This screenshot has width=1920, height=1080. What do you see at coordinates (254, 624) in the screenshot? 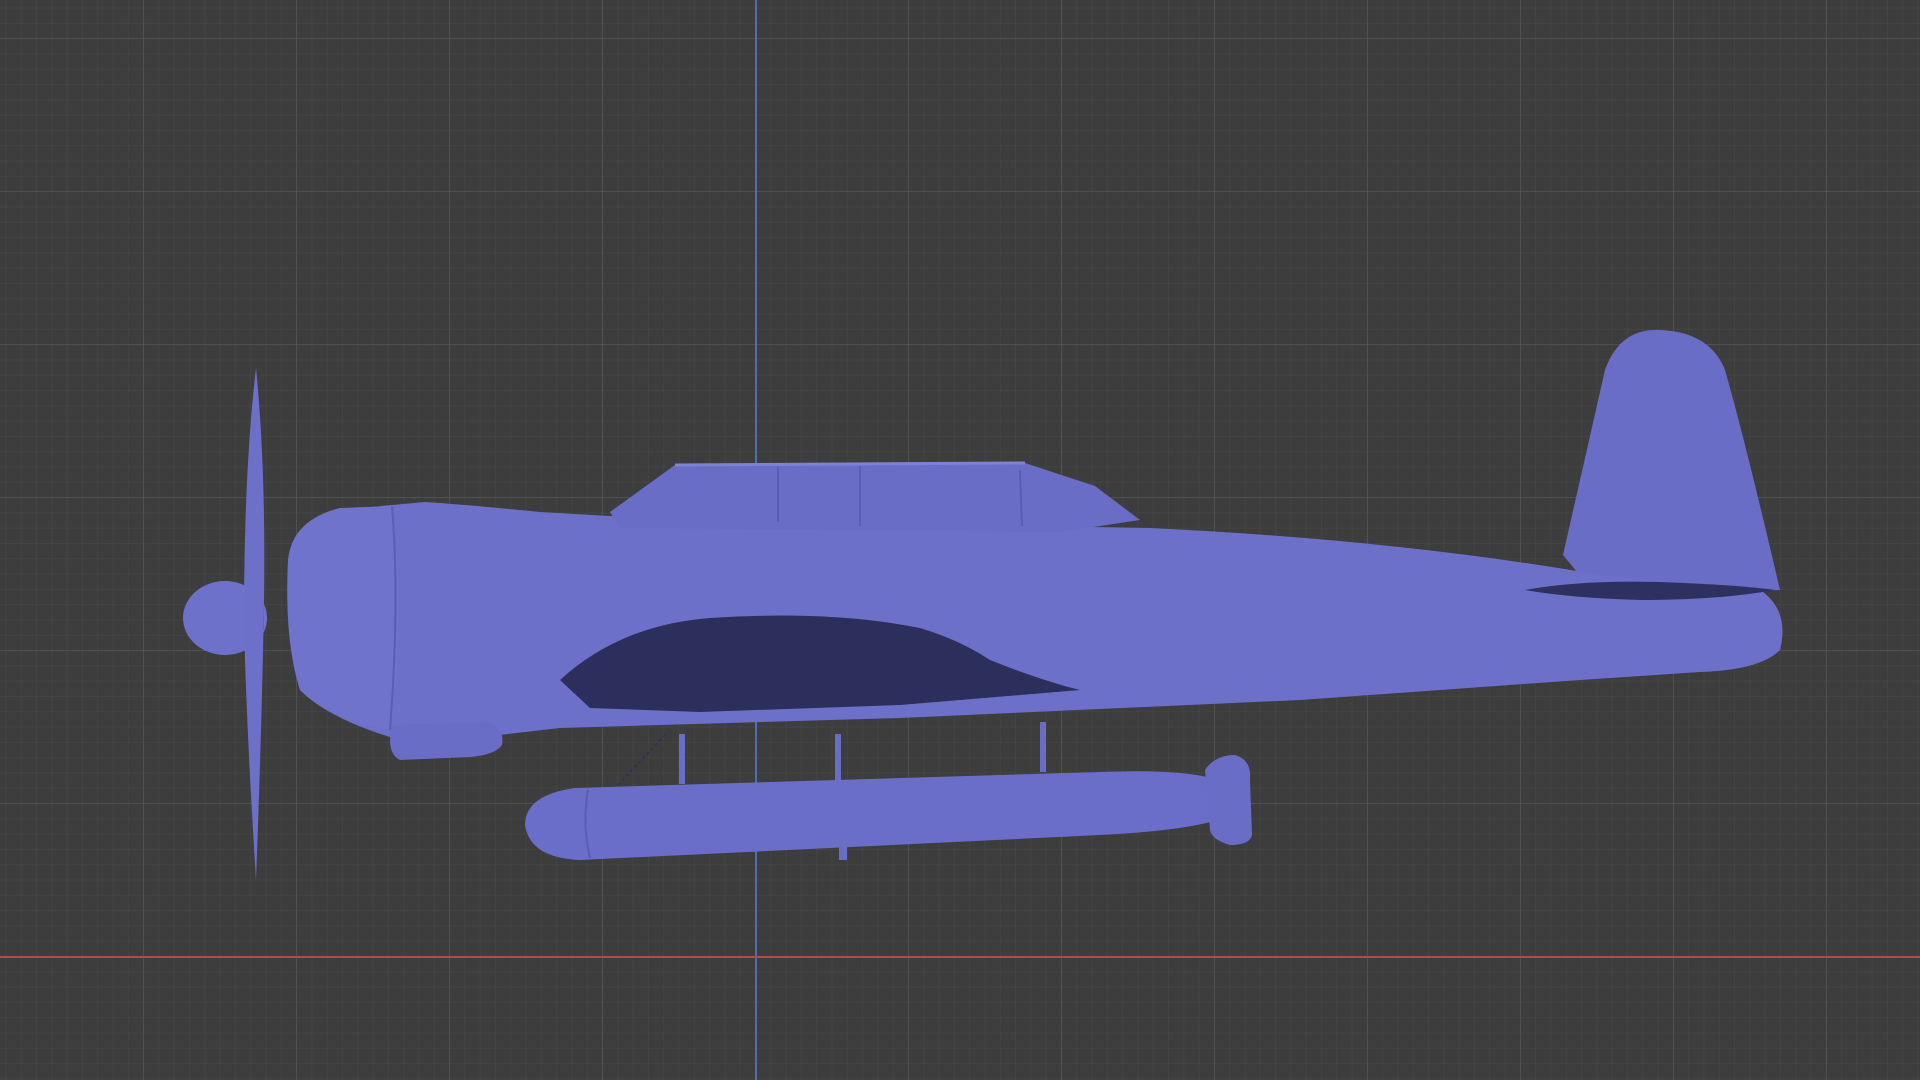
I see `propeller-blade` at bounding box center [254, 624].